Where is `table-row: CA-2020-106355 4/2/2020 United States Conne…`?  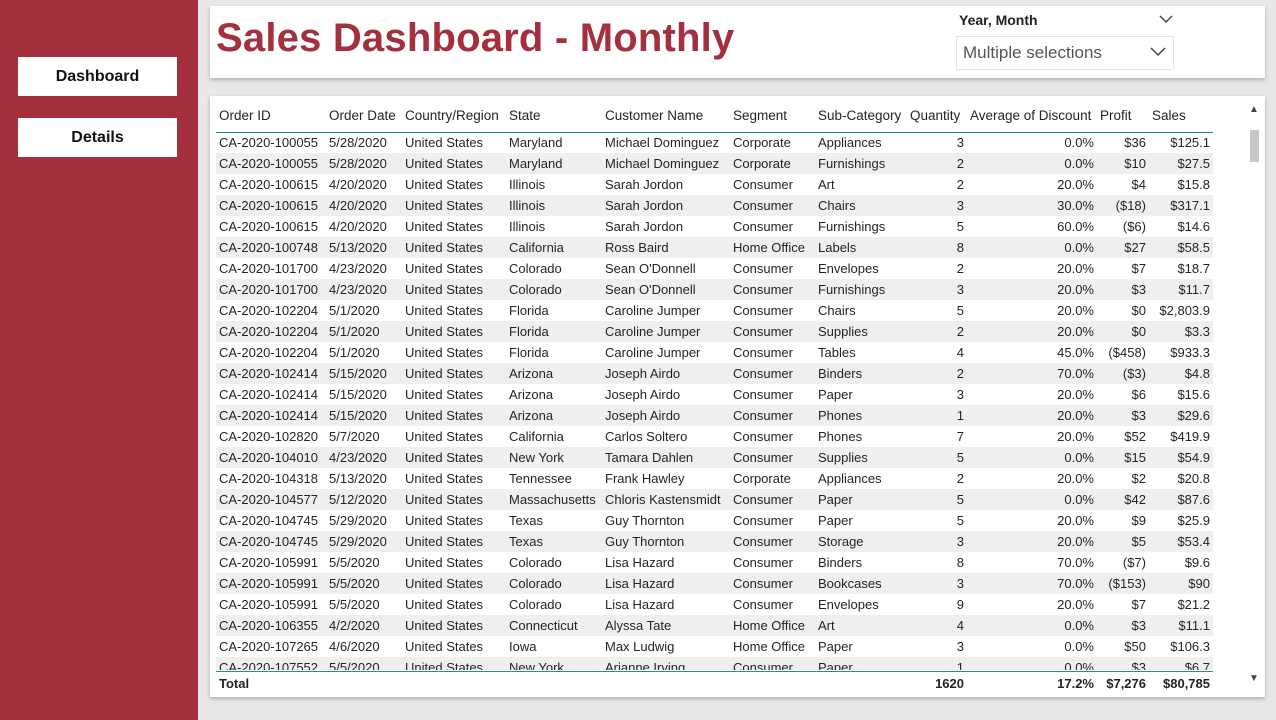 table-row: CA-2020-106355 4/2/2020 United States Conne… is located at coordinates (714, 625).